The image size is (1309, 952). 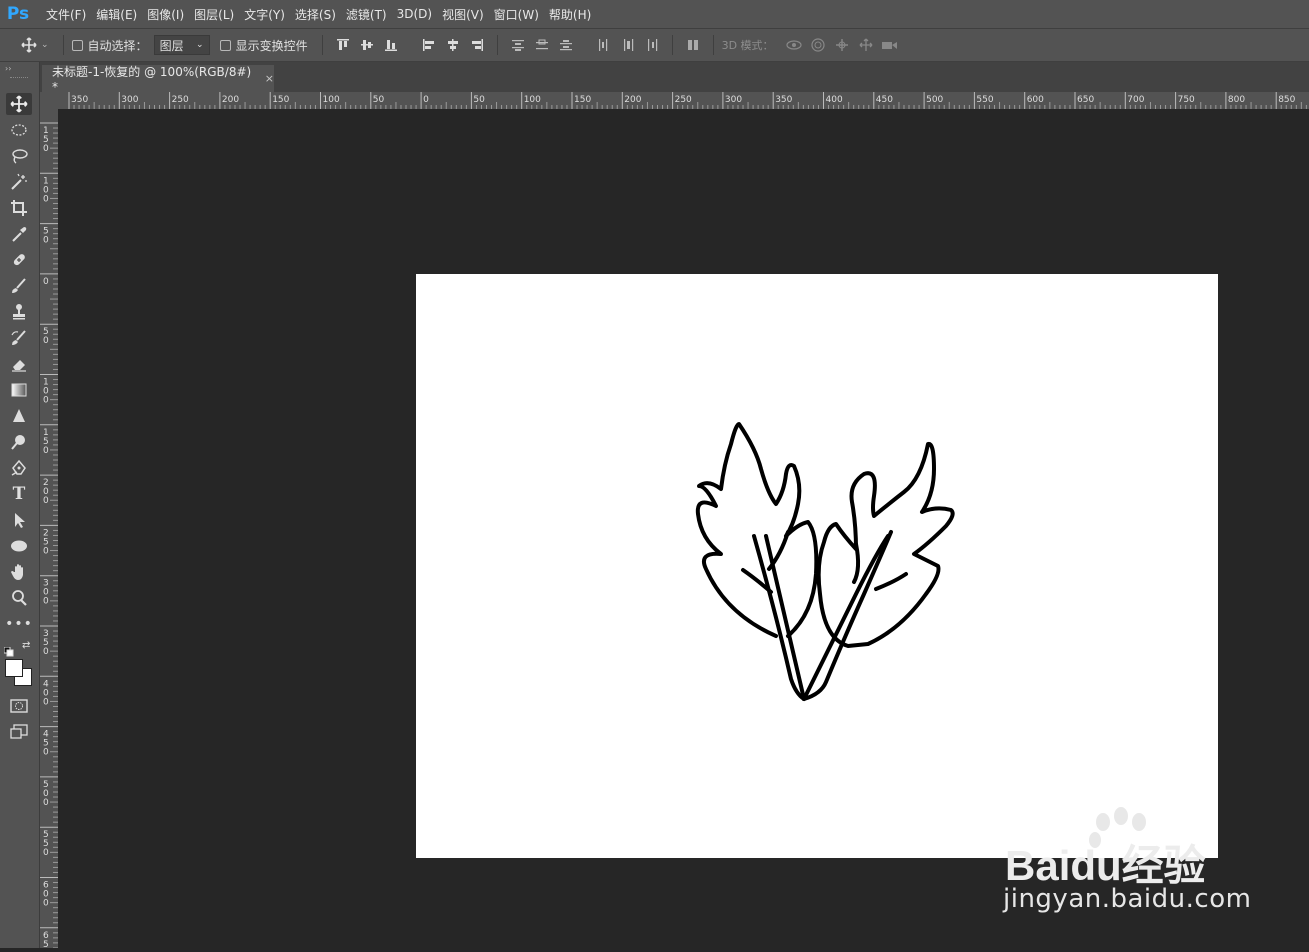 I want to click on baidu-paw-logo: Baidu经验, so click(x=1105, y=846).